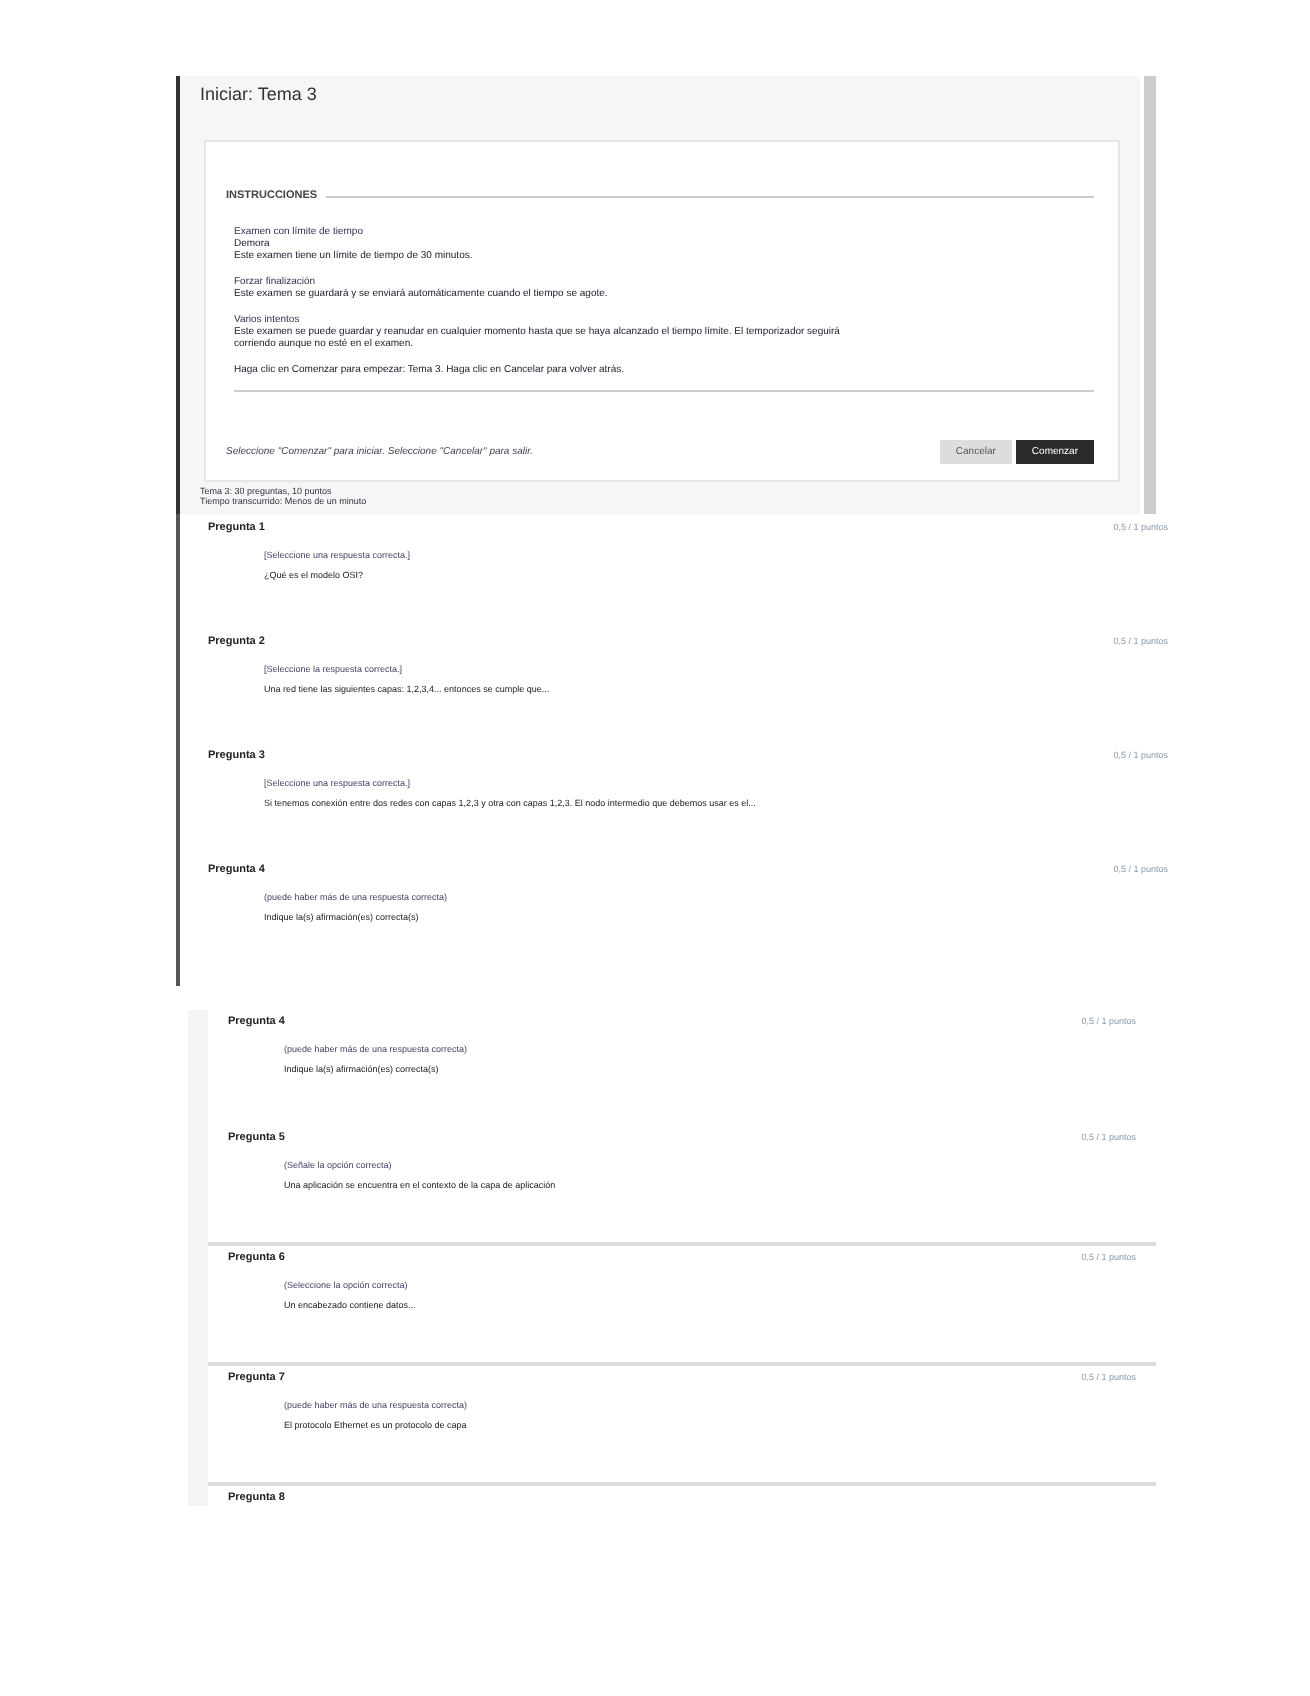 This screenshot has height=1696, width=1310. I want to click on scrollbar, so click(1150, 295).